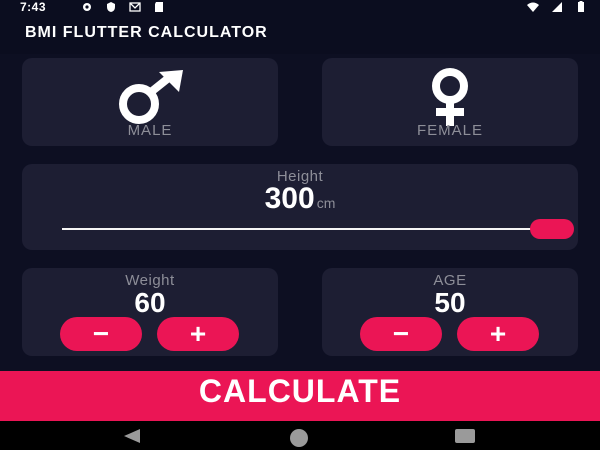 The height and width of the screenshot is (450, 600). What do you see at coordinates (326, 203) in the screenshot?
I see `height-unit: cm` at bounding box center [326, 203].